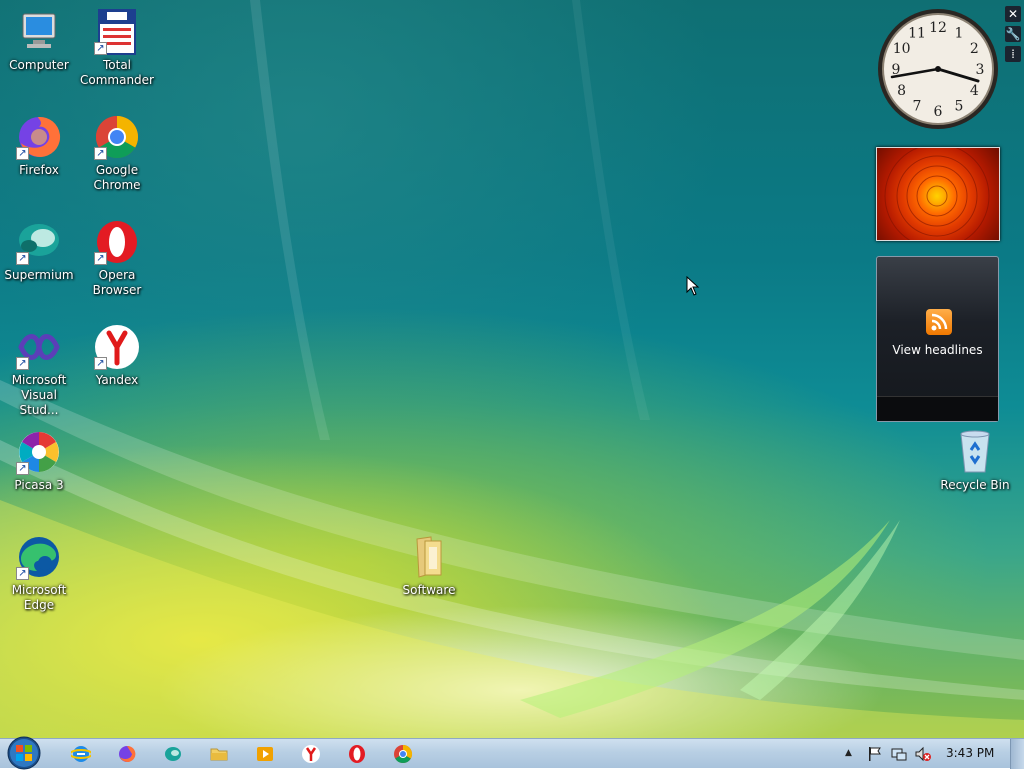 The image size is (1024, 775). What do you see at coordinates (39, 65) in the screenshot?
I see `desktop-icon-label: Computer` at bounding box center [39, 65].